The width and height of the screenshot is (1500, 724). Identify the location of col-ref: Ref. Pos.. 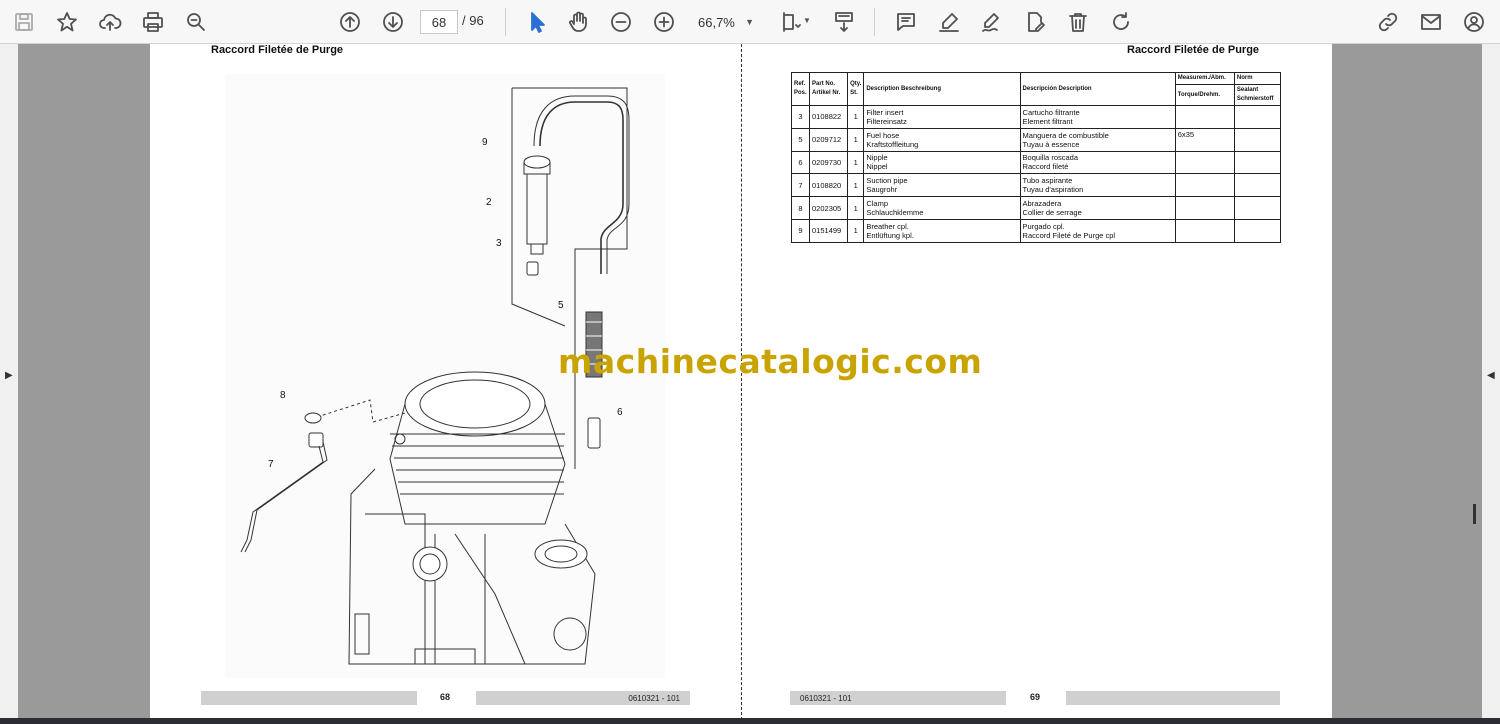
(800, 89).